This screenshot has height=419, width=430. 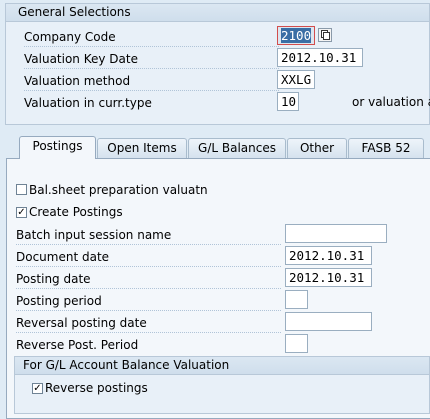 I want to click on tab-postings: Postings, so click(x=57, y=147).